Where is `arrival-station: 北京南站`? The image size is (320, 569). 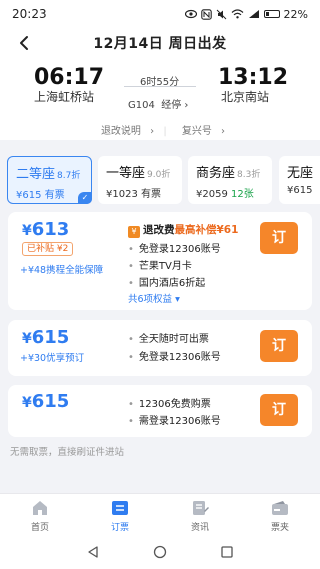 arrival-station: 北京南站 is located at coordinates (245, 97).